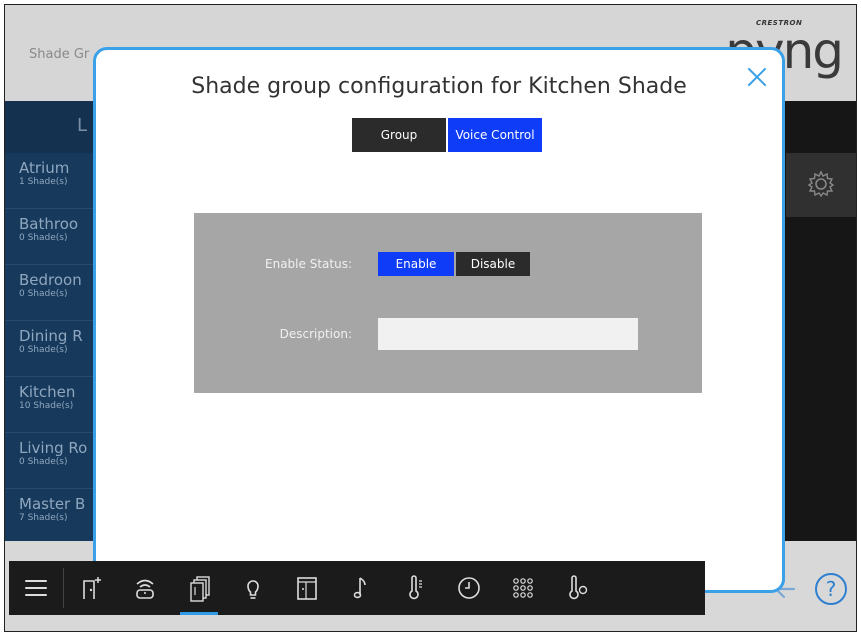  What do you see at coordinates (315, 334) in the screenshot?
I see `description-label: Description:` at bounding box center [315, 334].